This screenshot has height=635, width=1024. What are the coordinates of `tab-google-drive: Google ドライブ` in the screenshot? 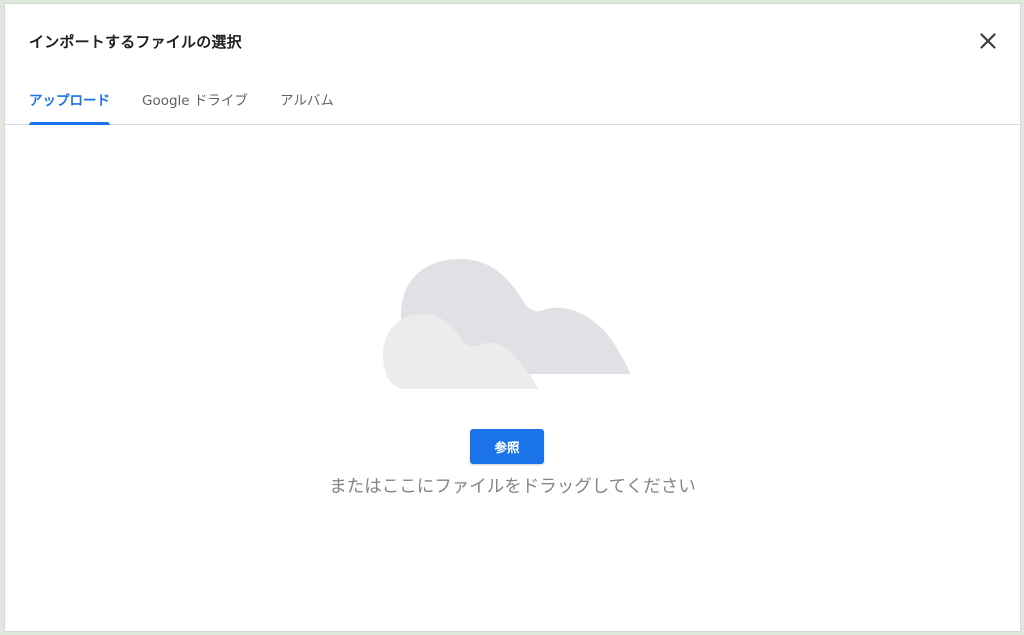 It's located at (195, 102).